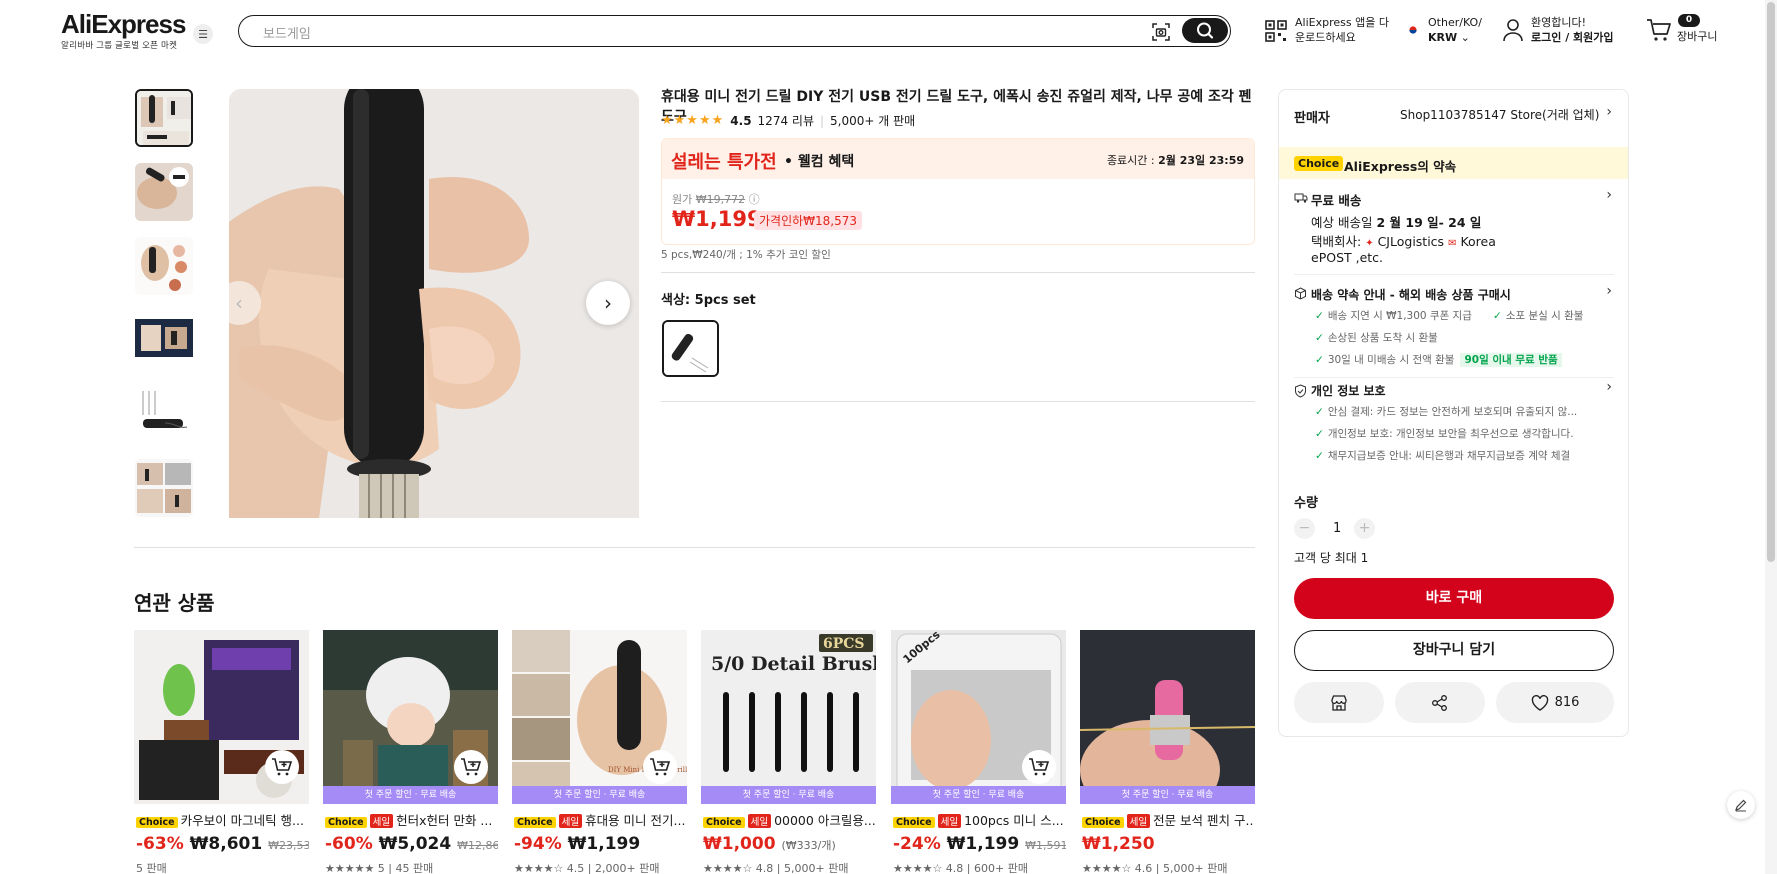 This screenshot has width=1777, height=874. Describe the element at coordinates (1499, 114) in the screenshot. I see `seller-name: Shop1103785147 Store(거래 업체)` at that location.